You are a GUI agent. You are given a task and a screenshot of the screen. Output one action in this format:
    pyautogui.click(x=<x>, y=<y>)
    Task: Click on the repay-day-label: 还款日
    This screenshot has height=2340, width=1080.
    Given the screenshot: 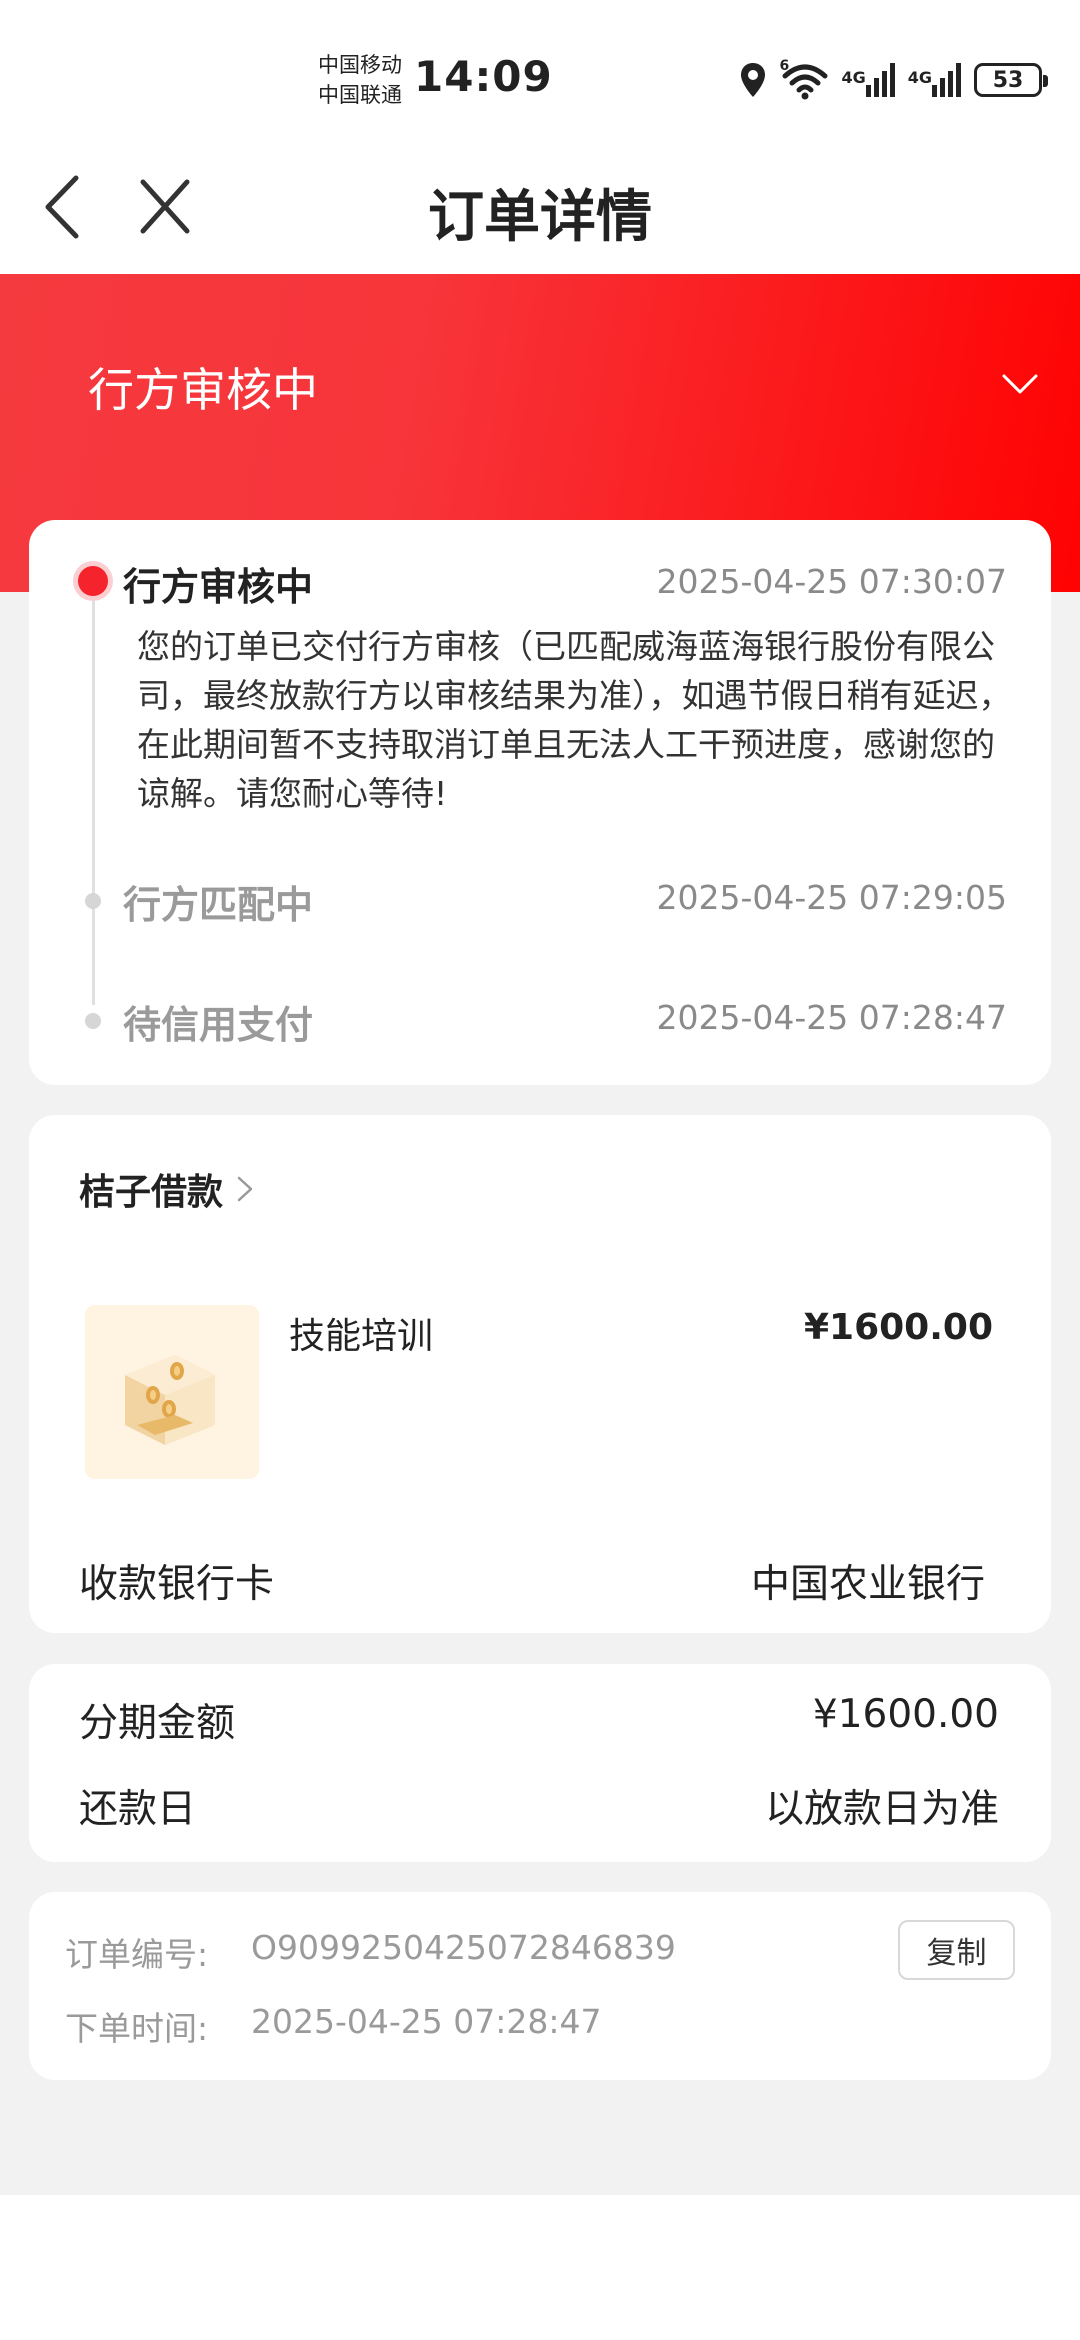 What is the action you would take?
    pyautogui.click(x=138, y=1809)
    